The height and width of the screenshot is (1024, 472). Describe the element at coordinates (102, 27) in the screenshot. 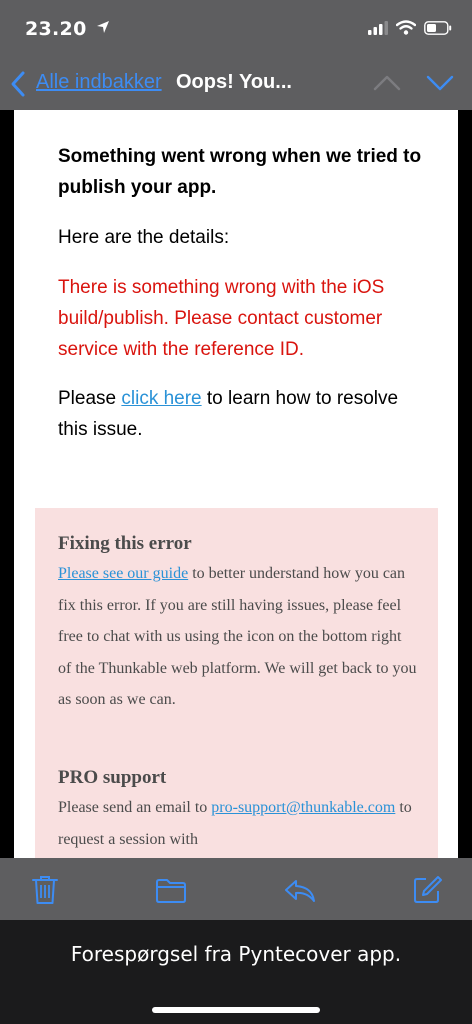

I see `location-arrow-icon` at that location.